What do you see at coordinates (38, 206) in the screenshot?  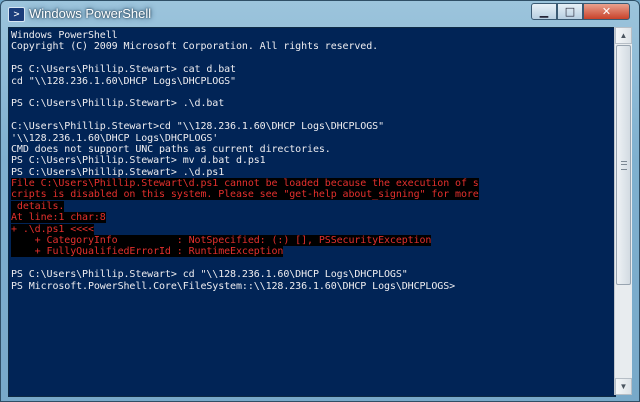 I see `console-line-text: details.` at bounding box center [38, 206].